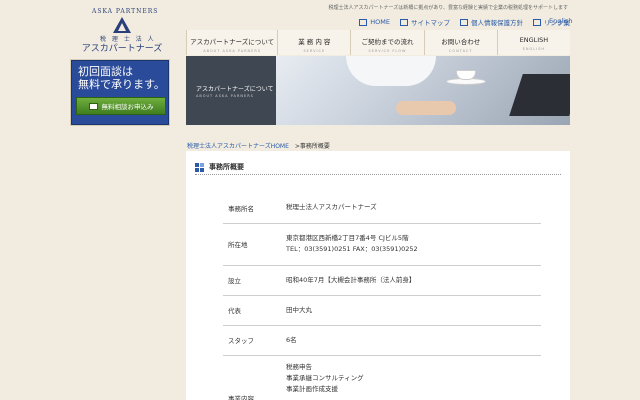  What do you see at coordinates (299, 309) in the screenshot?
I see `value-line: 田中大丸` at bounding box center [299, 309].